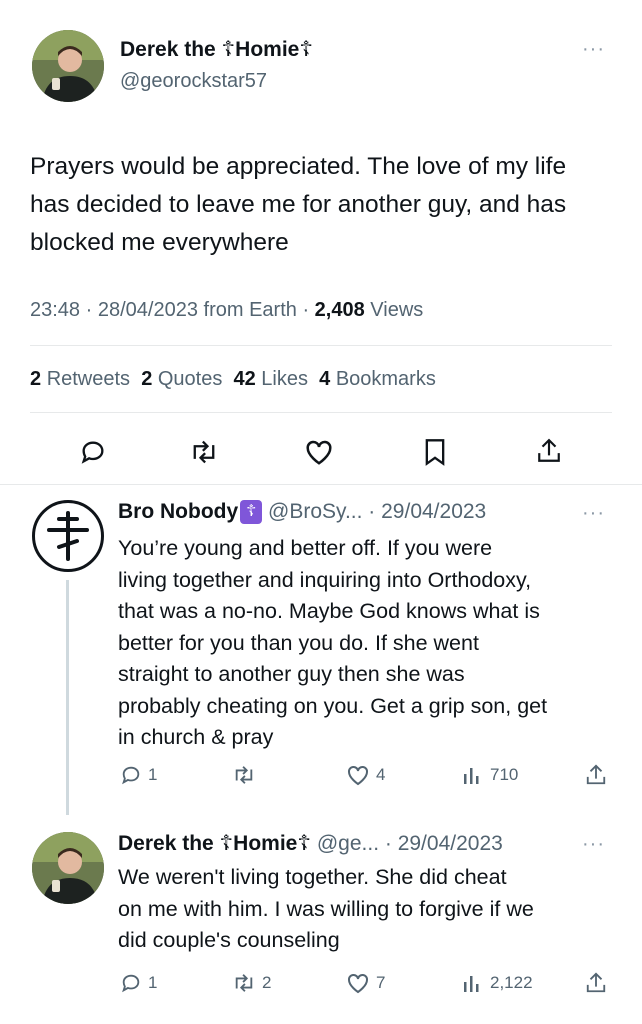 The height and width of the screenshot is (1024, 642). Describe the element at coordinates (291, 674) in the screenshot. I see `reply-text-line: straight to another guy then she was` at that location.